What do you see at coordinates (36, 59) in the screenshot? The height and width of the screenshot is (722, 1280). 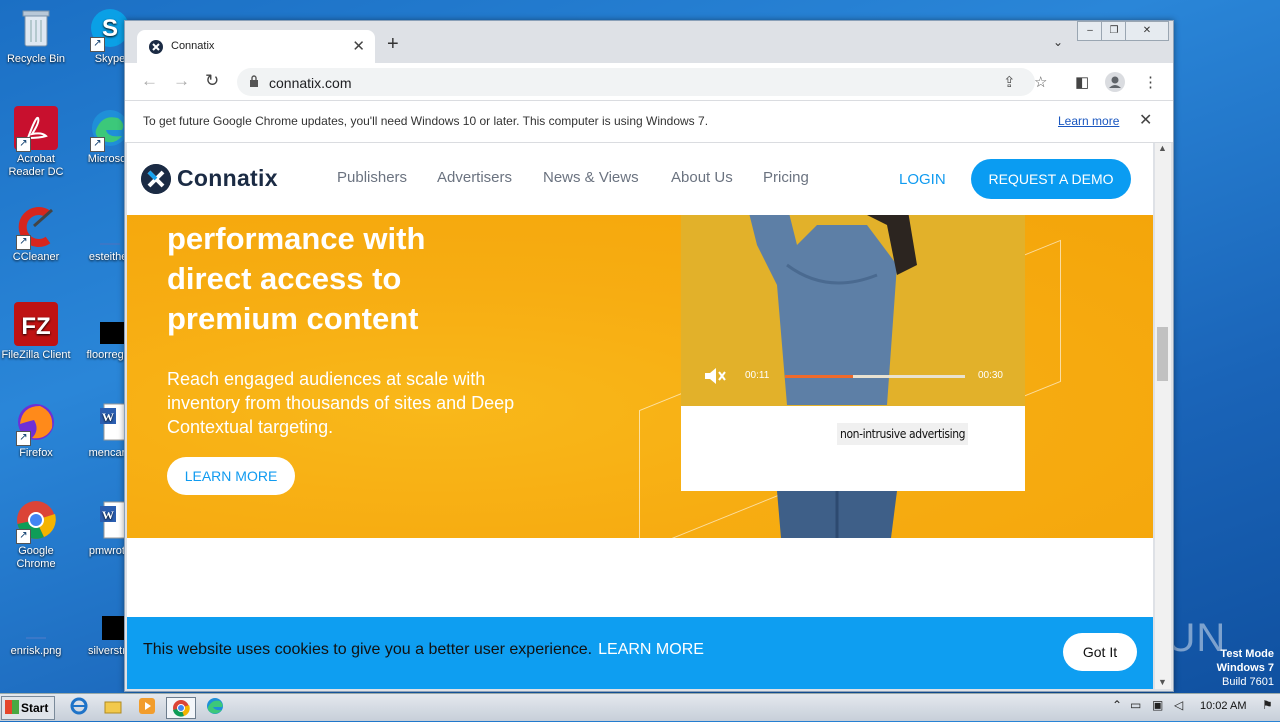 I see `desktop-icon-label: Recycle Bin` at bounding box center [36, 59].